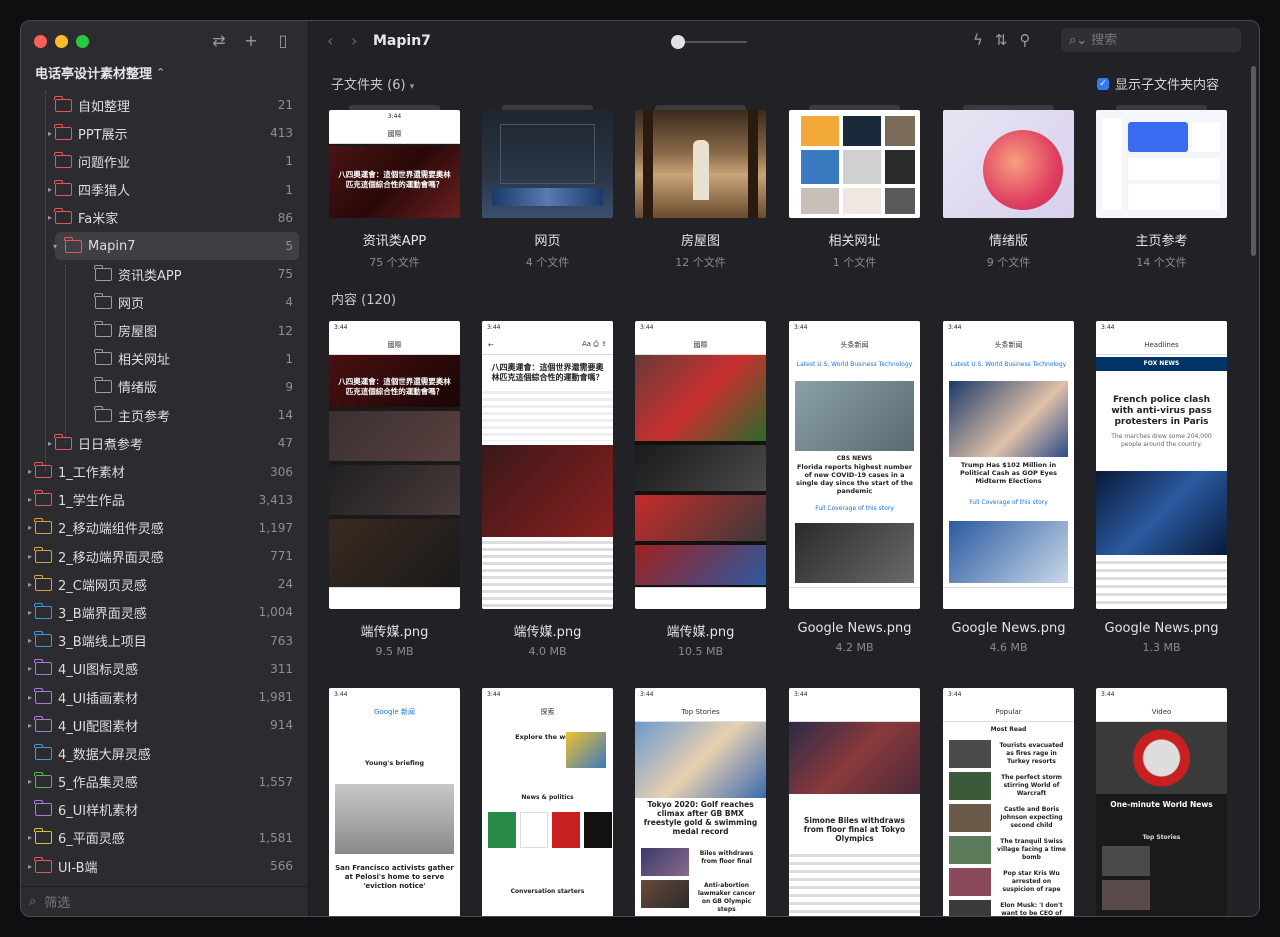  What do you see at coordinates (1024, 40) in the screenshot?
I see `filter-icon: ⚲` at bounding box center [1024, 40].